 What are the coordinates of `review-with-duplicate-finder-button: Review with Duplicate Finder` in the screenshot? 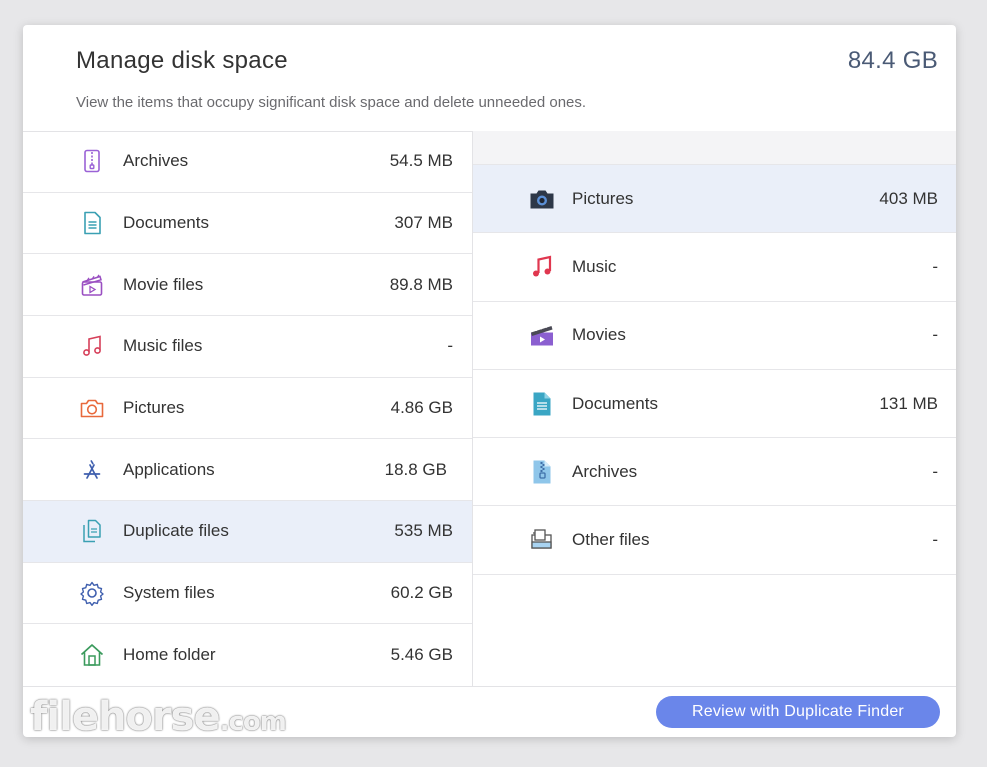 It's located at (798, 712).